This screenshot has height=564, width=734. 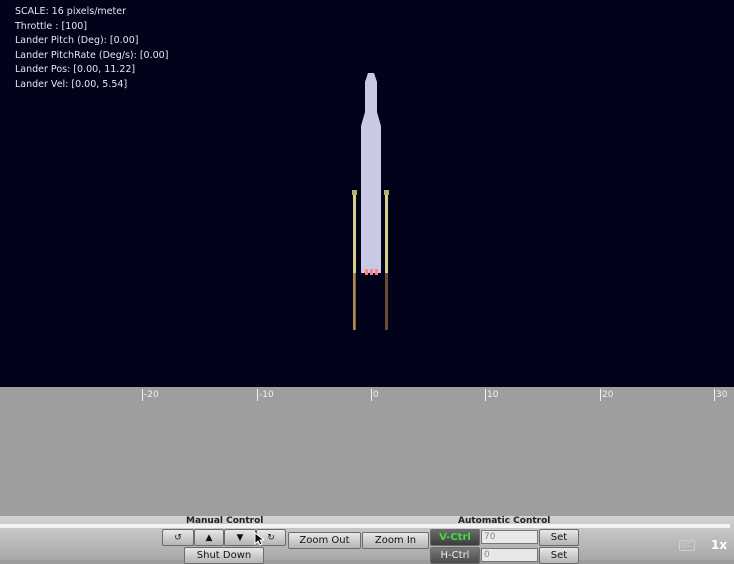 I want to click on down-arrow-icon: ▼, so click(x=240, y=538).